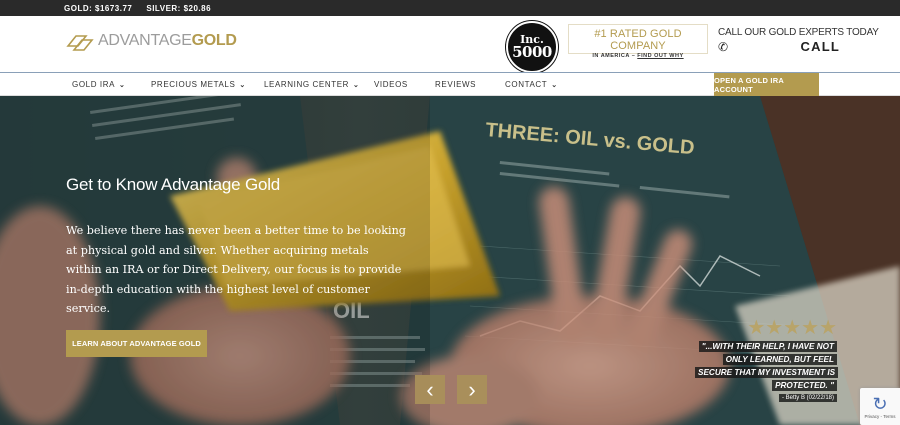  Describe the element at coordinates (173, 184) in the screenshot. I see `hero-title: Get to Know Advantage Gold` at that location.